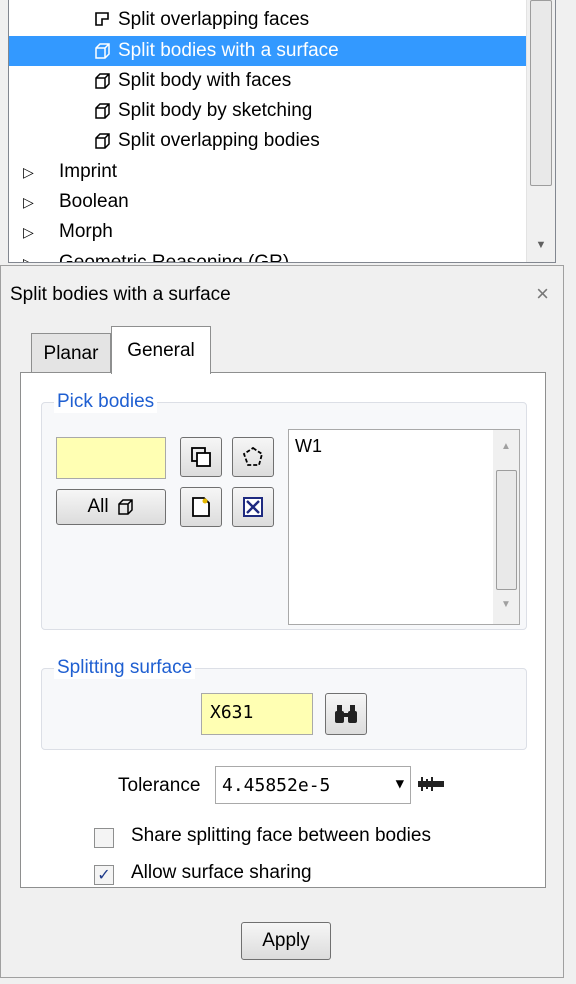 This screenshot has width=576, height=984. What do you see at coordinates (120, 294) in the screenshot?
I see `dialog-title: Split bodies with a surface` at bounding box center [120, 294].